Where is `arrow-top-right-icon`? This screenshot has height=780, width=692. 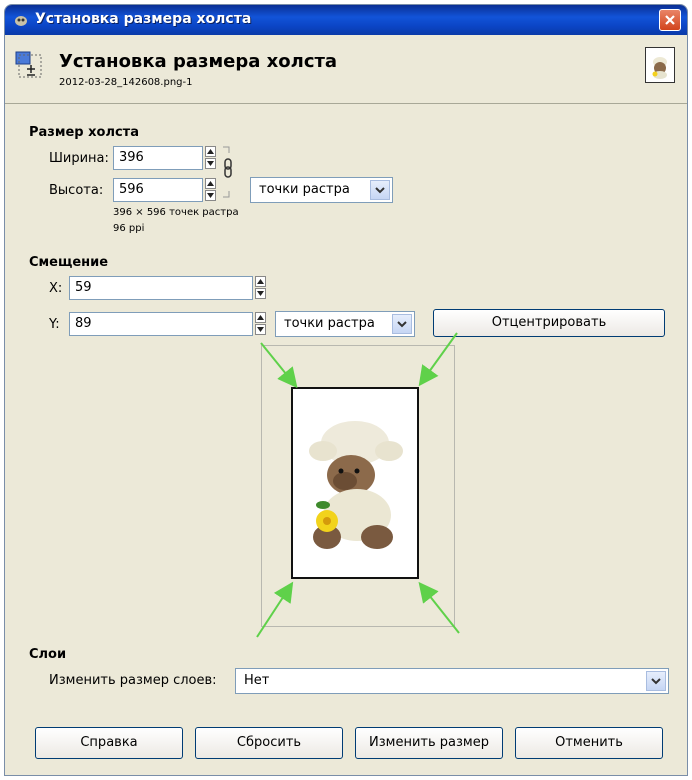
arrow-top-right-icon is located at coordinates (438, 359).